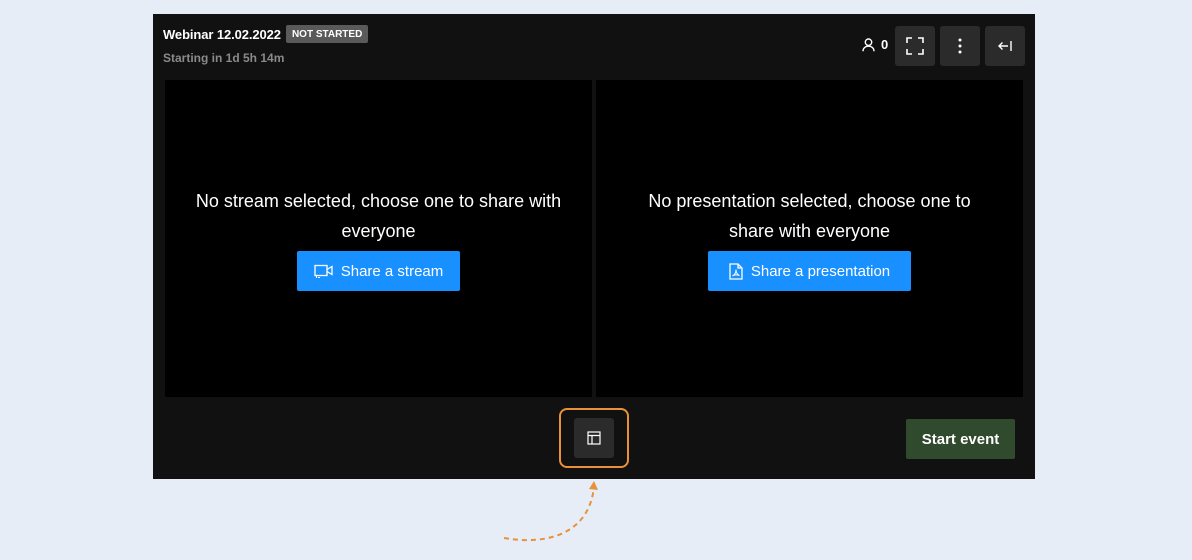  What do you see at coordinates (550, 511) in the screenshot?
I see `callout-arrow` at bounding box center [550, 511].